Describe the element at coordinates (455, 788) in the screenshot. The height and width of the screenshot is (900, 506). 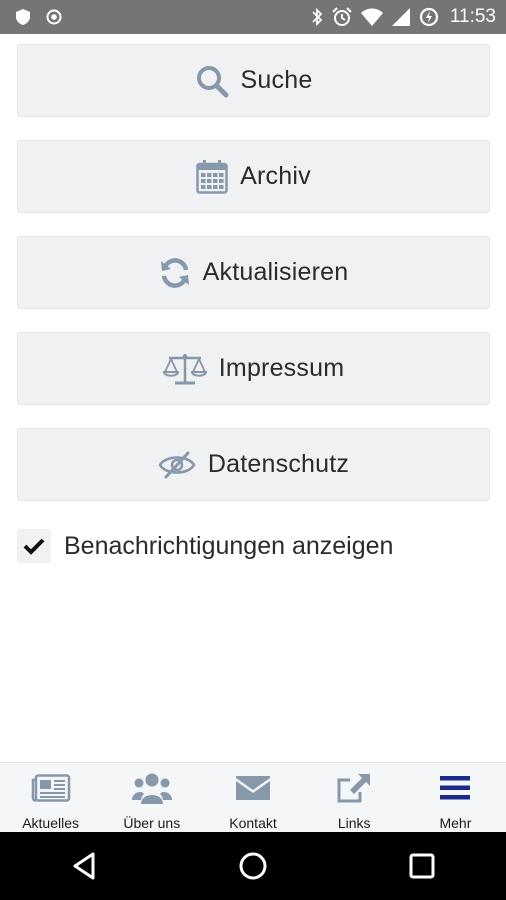
I see `menu-icon` at that location.